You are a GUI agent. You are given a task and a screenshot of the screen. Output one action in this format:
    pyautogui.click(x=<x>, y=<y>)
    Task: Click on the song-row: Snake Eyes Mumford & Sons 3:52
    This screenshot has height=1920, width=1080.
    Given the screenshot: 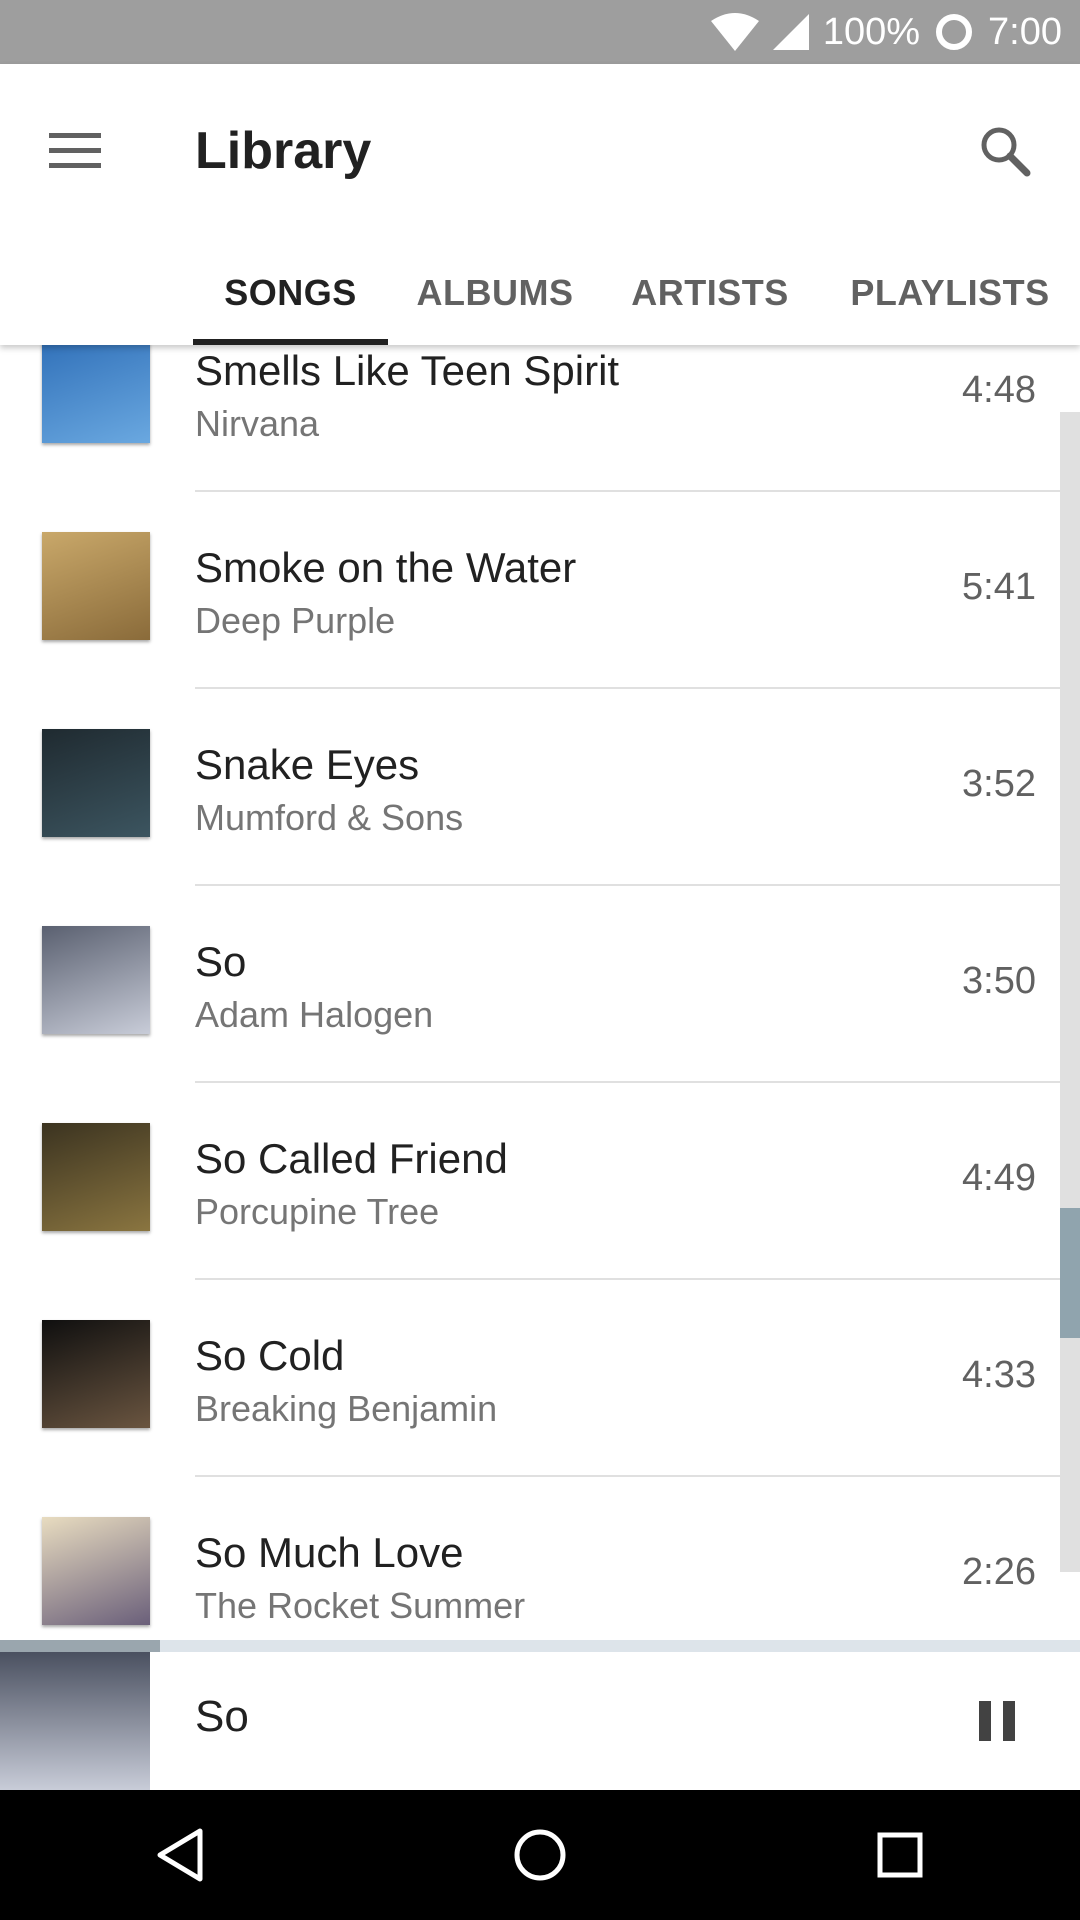 What is the action you would take?
    pyautogui.click(x=530, y=787)
    